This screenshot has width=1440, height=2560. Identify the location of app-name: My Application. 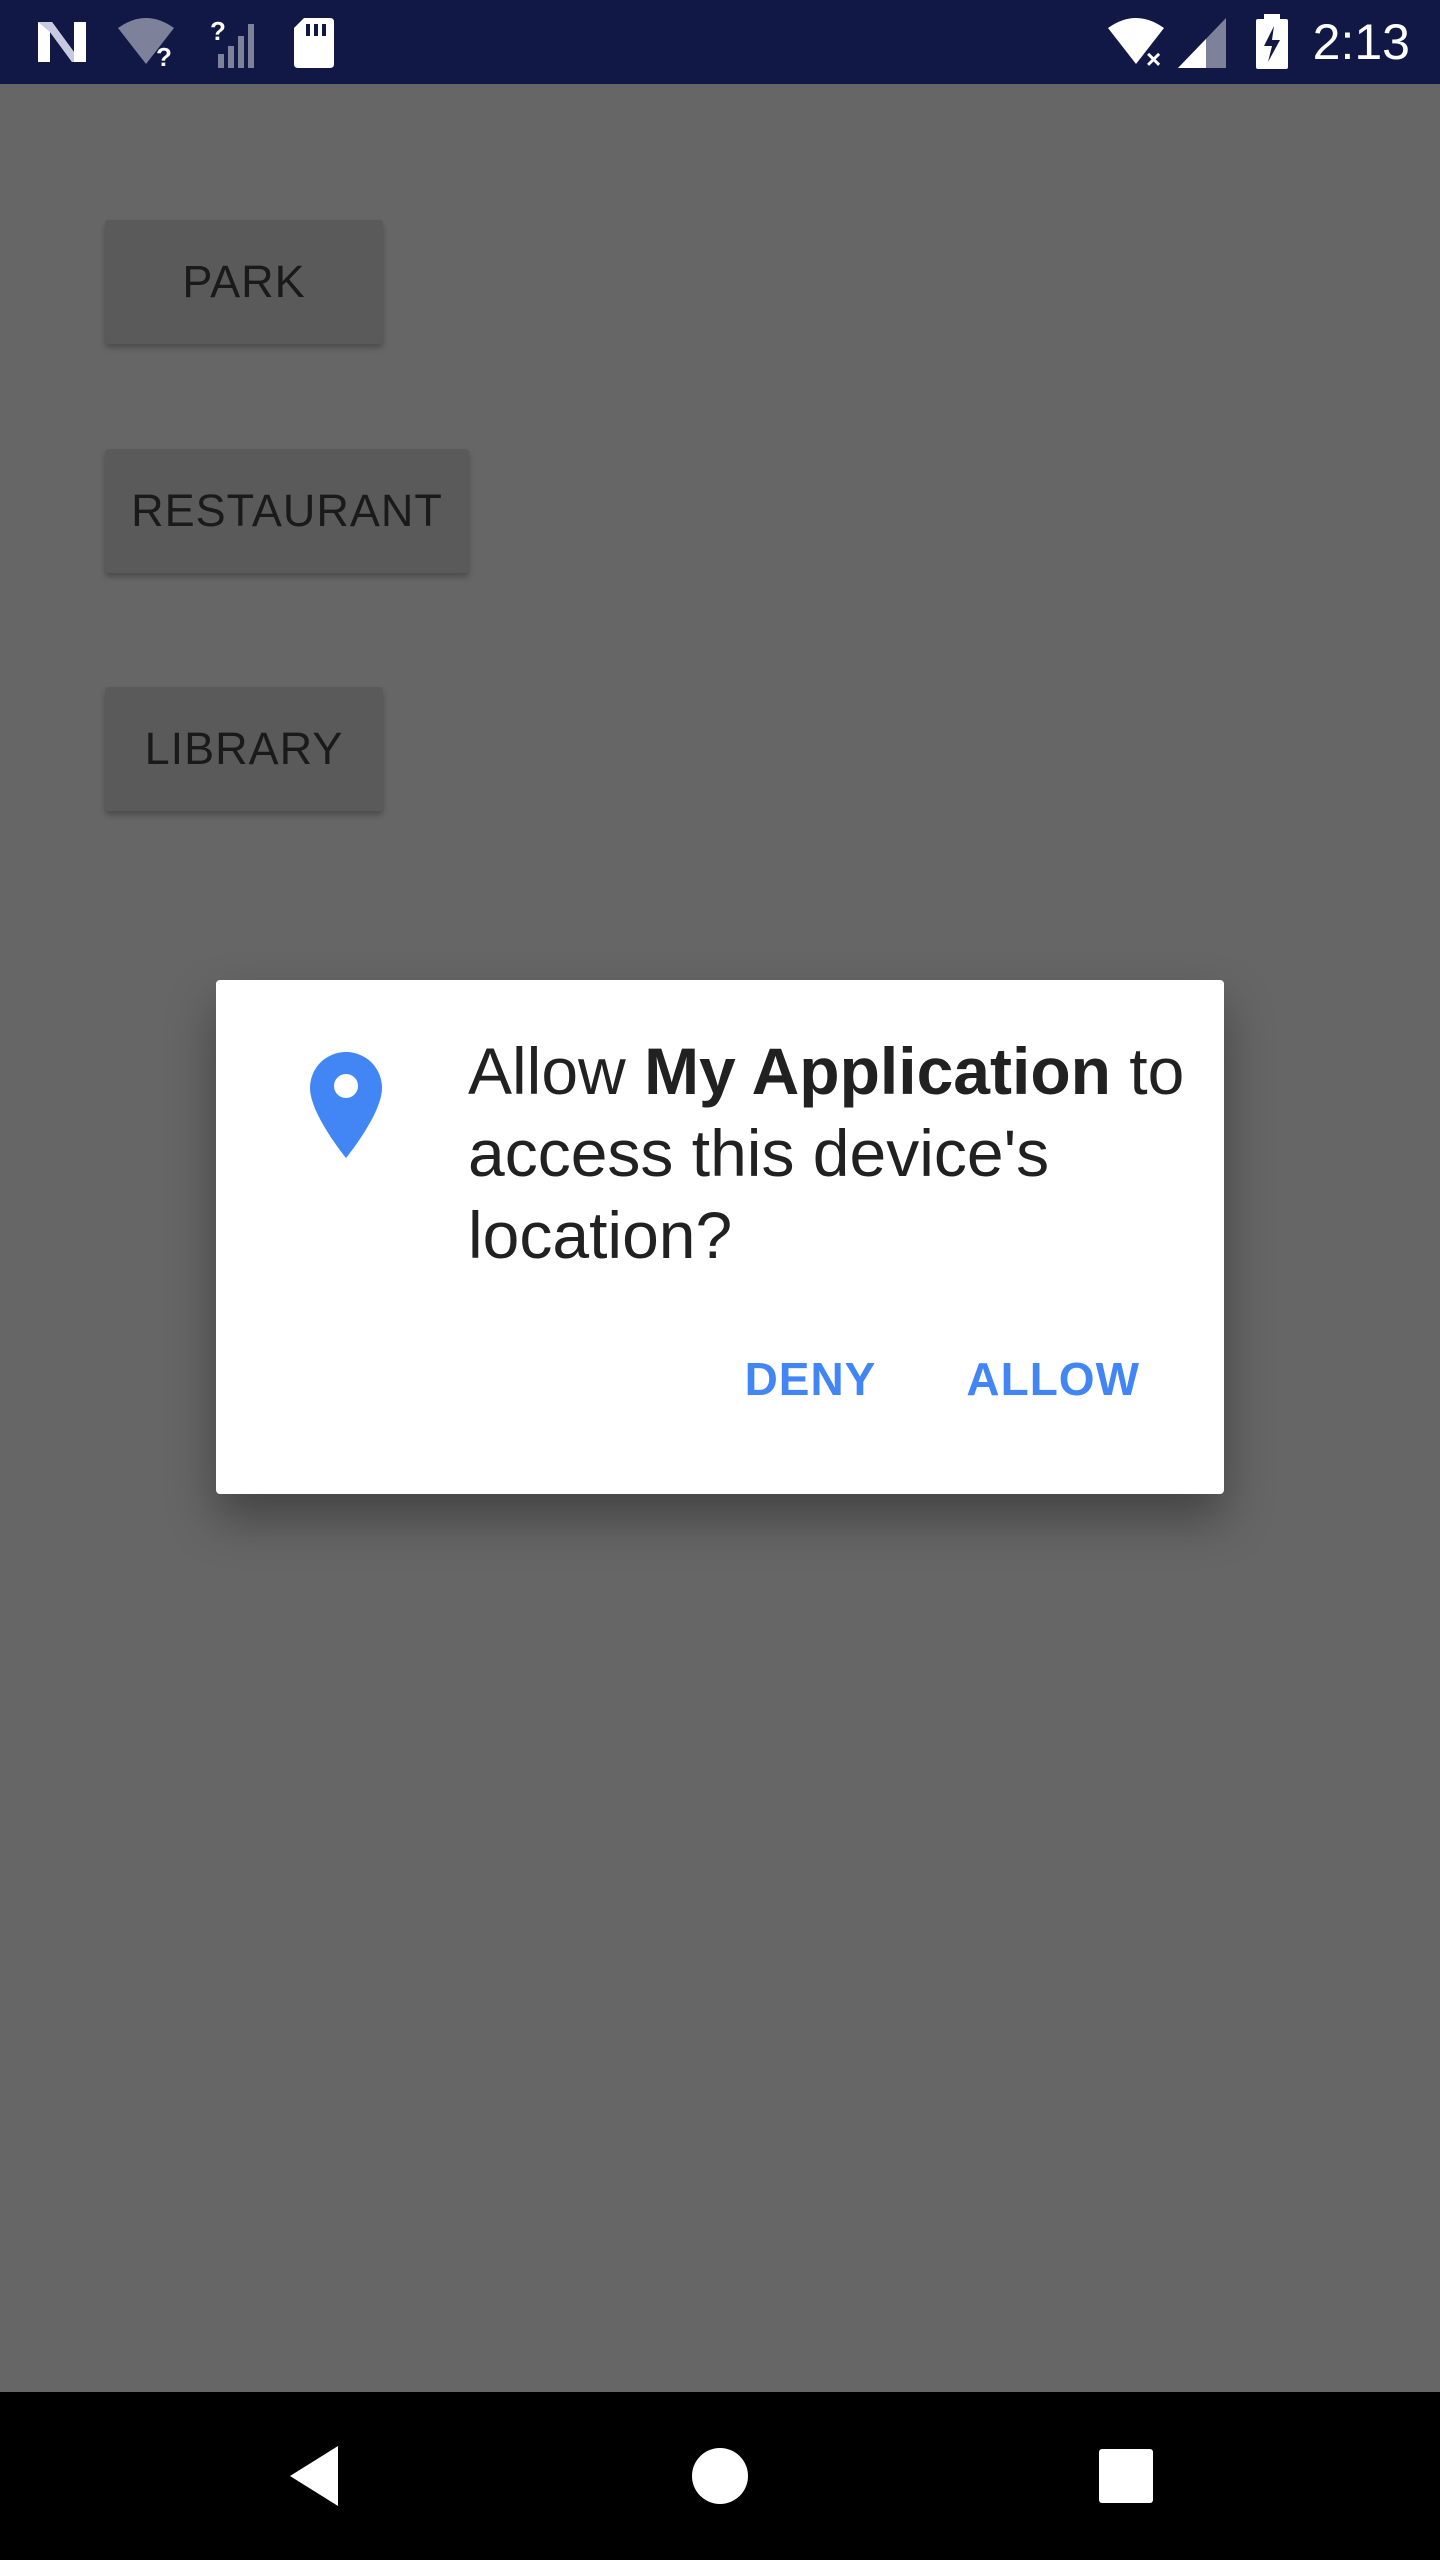
(877, 1071).